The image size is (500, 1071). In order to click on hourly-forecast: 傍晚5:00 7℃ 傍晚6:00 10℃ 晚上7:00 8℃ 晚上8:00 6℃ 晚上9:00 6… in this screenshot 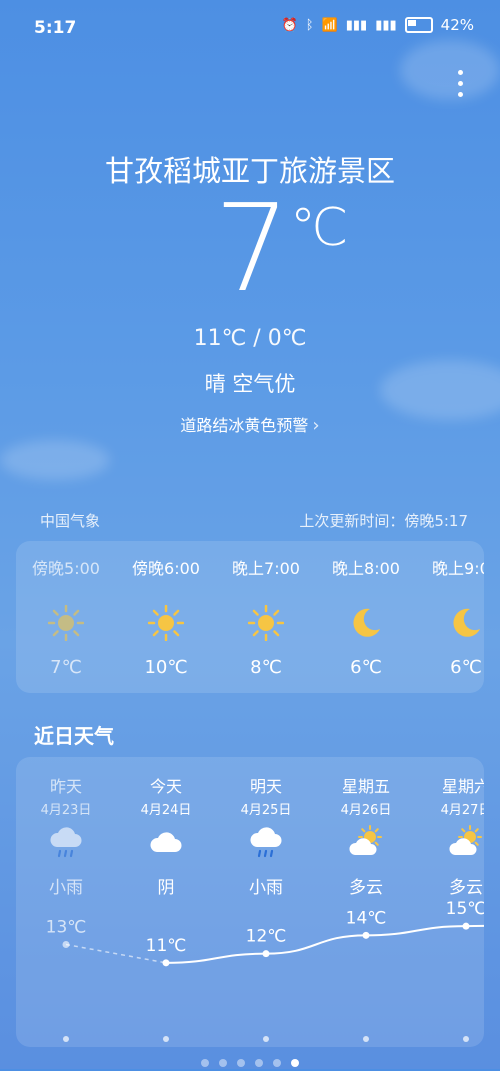, I will do `click(250, 617)`.